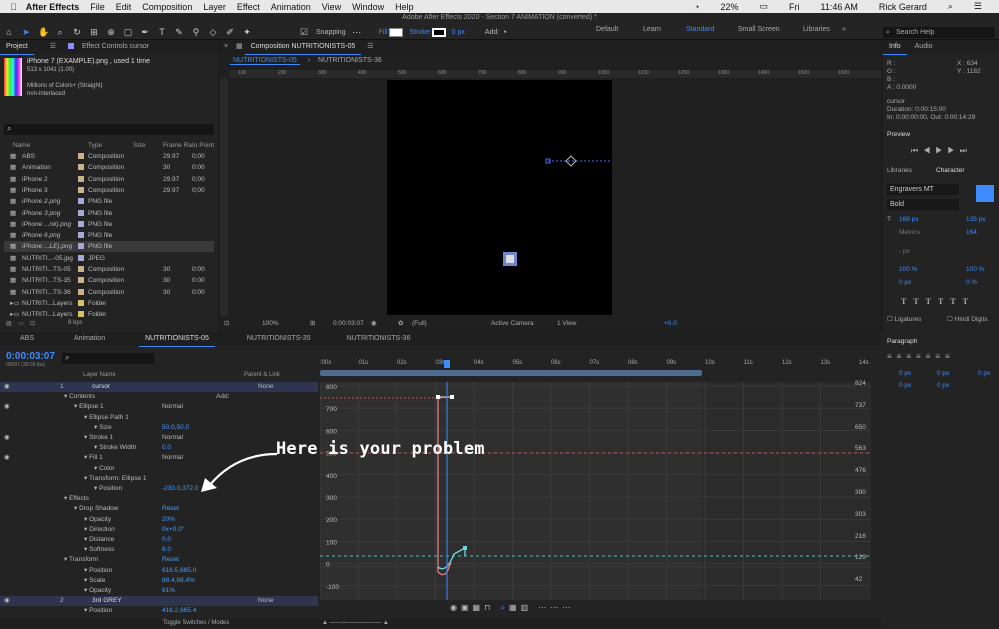  What do you see at coordinates (139, 145) in the screenshot?
I see `col-size: Size` at bounding box center [139, 145].